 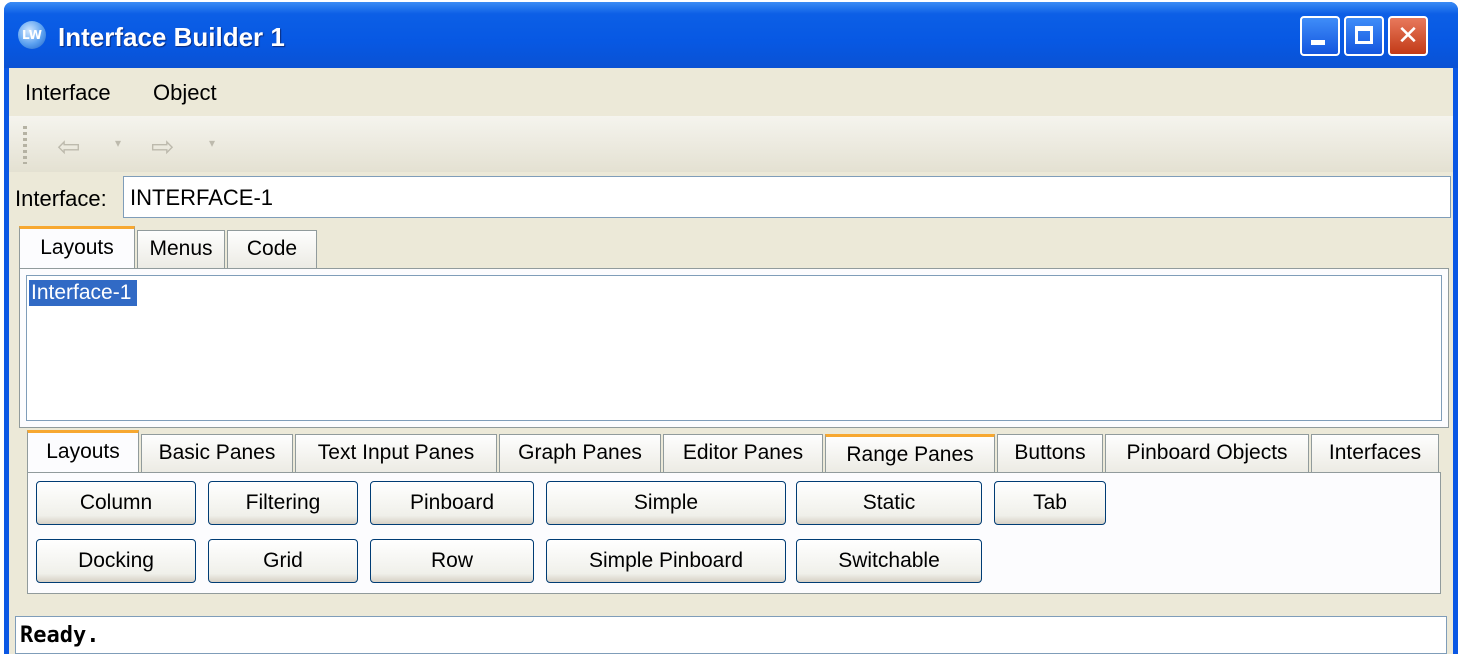 I want to click on palette-tab-text-input-panes: Text Input Panes, so click(x=396, y=453).